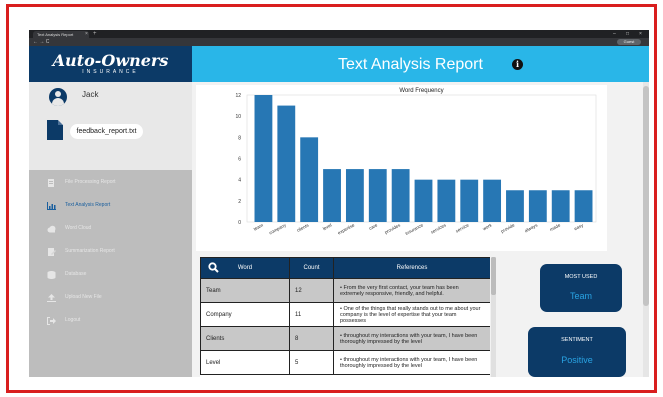 Image resolution: width=663 pixels, height=397 pixels. I want to click on cloud-icon, so click(51, 229).